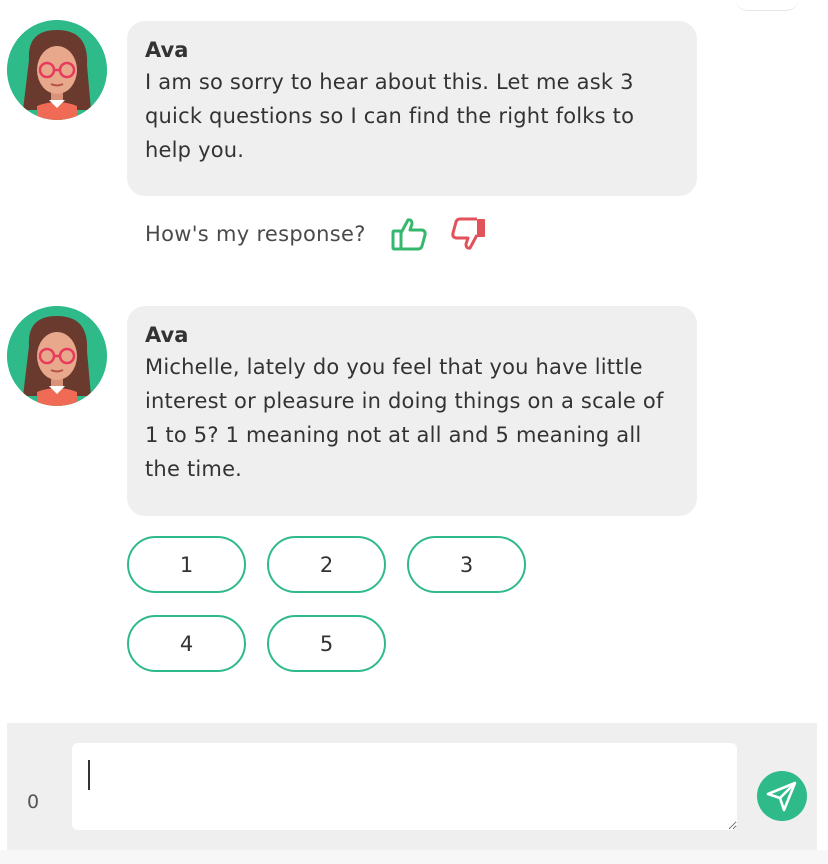  I want to click on message-composer: 0, so click(412, 786).